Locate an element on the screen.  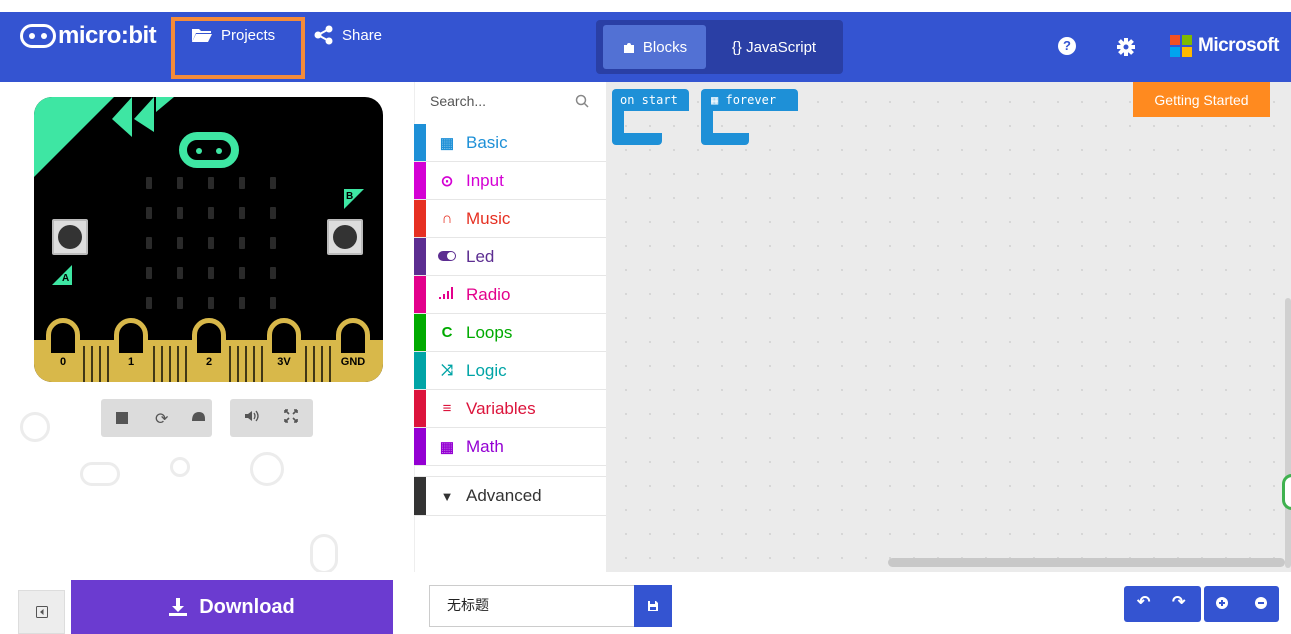
category-music: ∩ Music is located at coordinates (510, 219).